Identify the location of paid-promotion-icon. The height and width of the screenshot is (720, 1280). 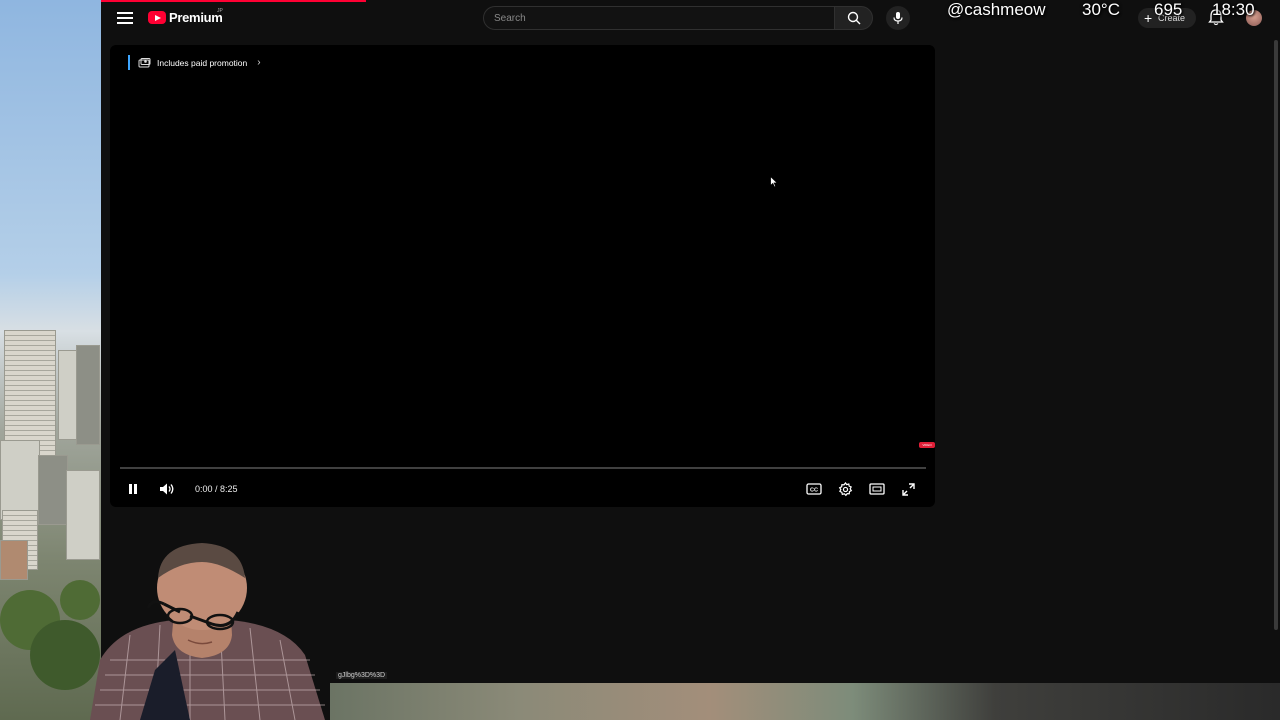
(144, 62).